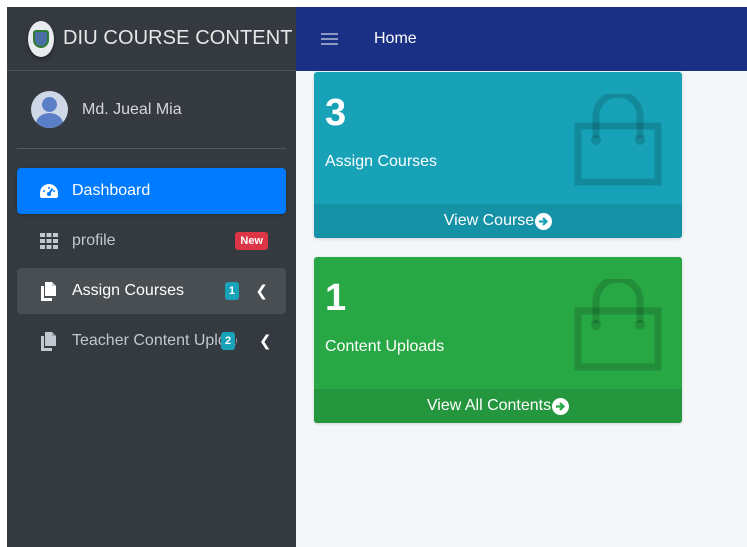 The width and height of the screenshot is (747, 547). I want to click on footer-label: View Course, so click(489, 220).